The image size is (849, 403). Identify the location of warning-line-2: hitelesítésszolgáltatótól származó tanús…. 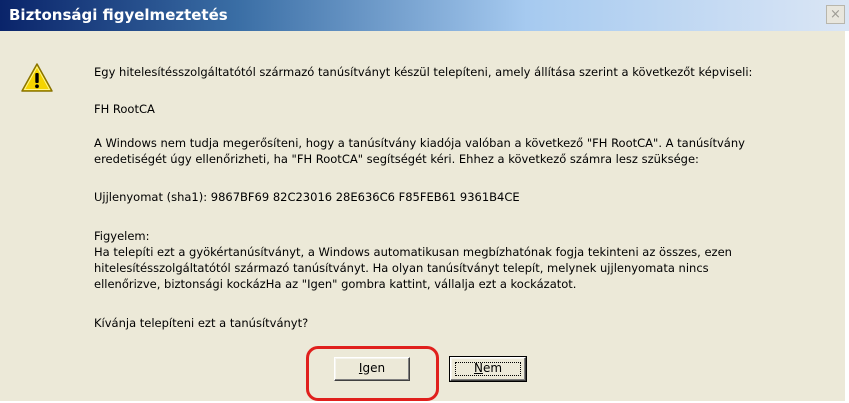
(401, 268).